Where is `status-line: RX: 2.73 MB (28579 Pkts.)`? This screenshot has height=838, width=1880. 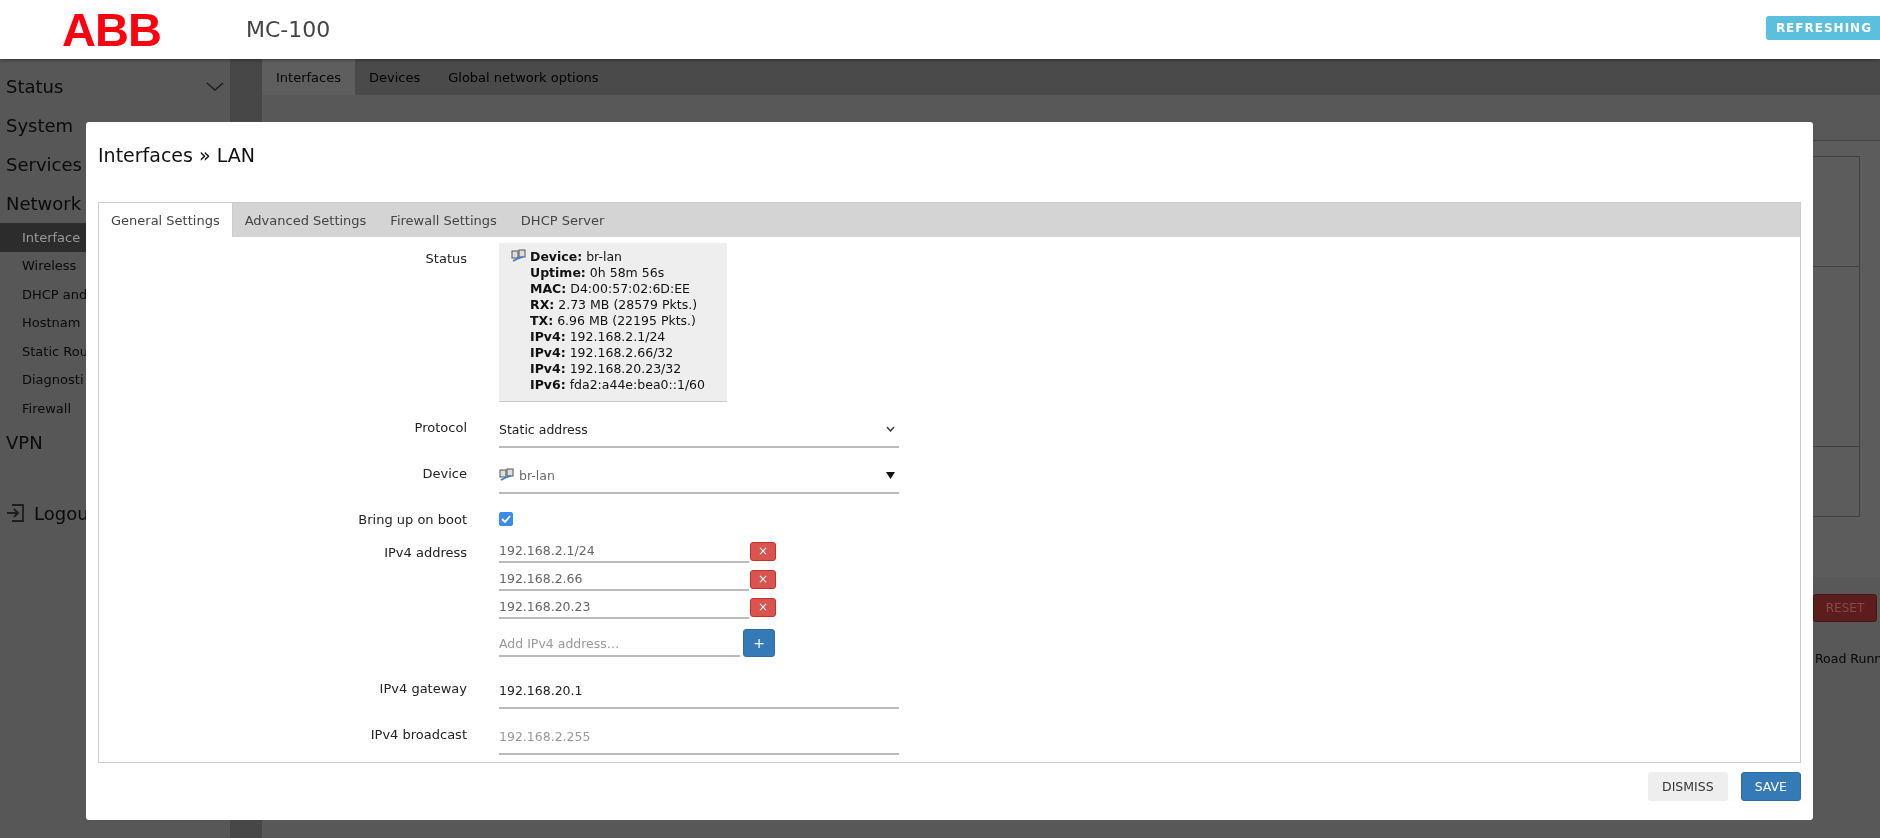
status-line: RX: 2.73 MB (28579 Pkts.) is located at coordinates (614, 305).